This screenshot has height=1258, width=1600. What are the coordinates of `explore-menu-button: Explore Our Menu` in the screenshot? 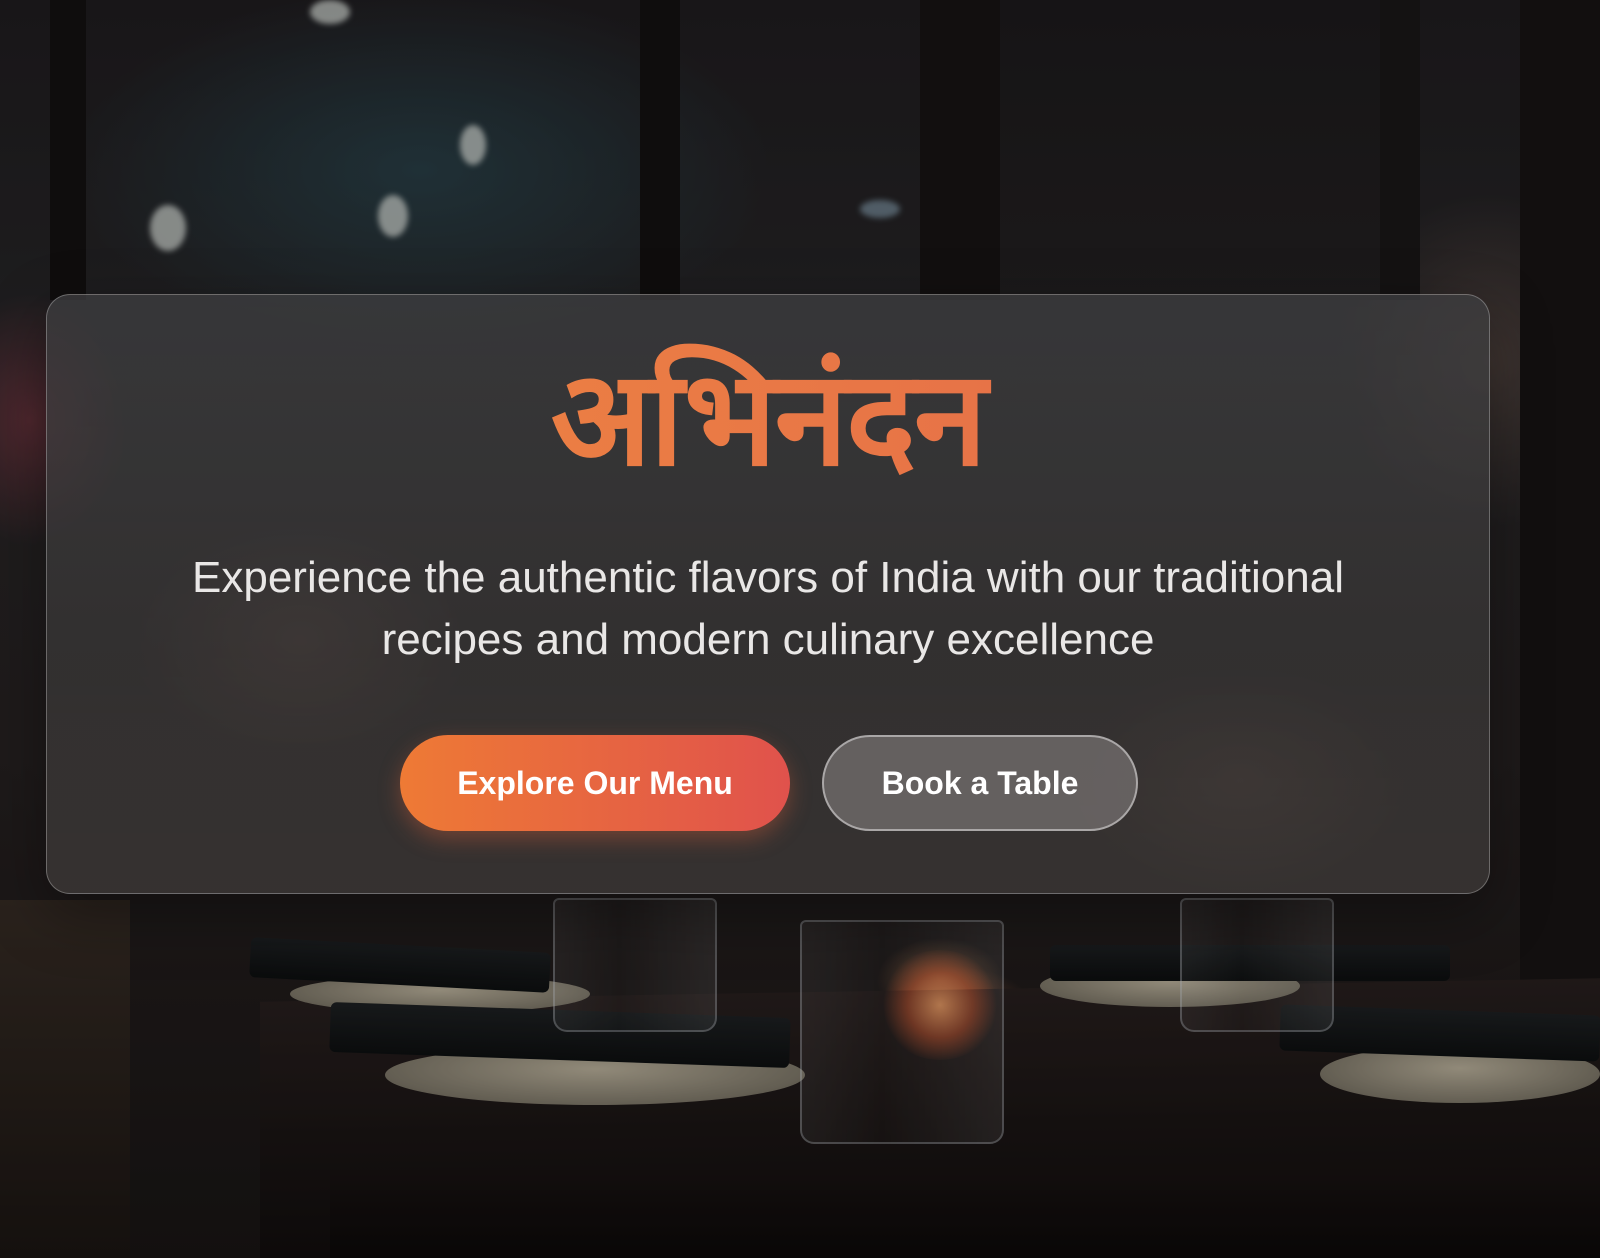 It's located at (595, 783).